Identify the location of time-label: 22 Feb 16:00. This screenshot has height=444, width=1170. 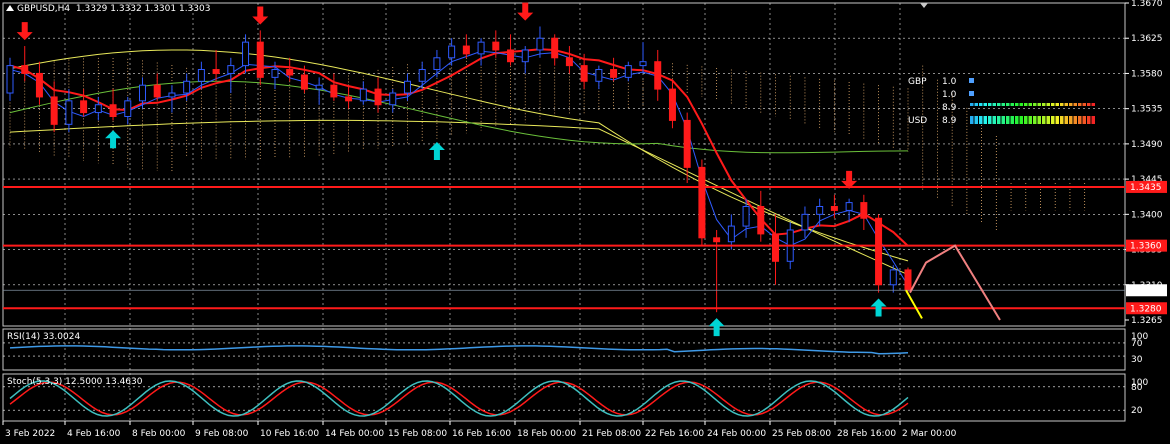
(674, 434).